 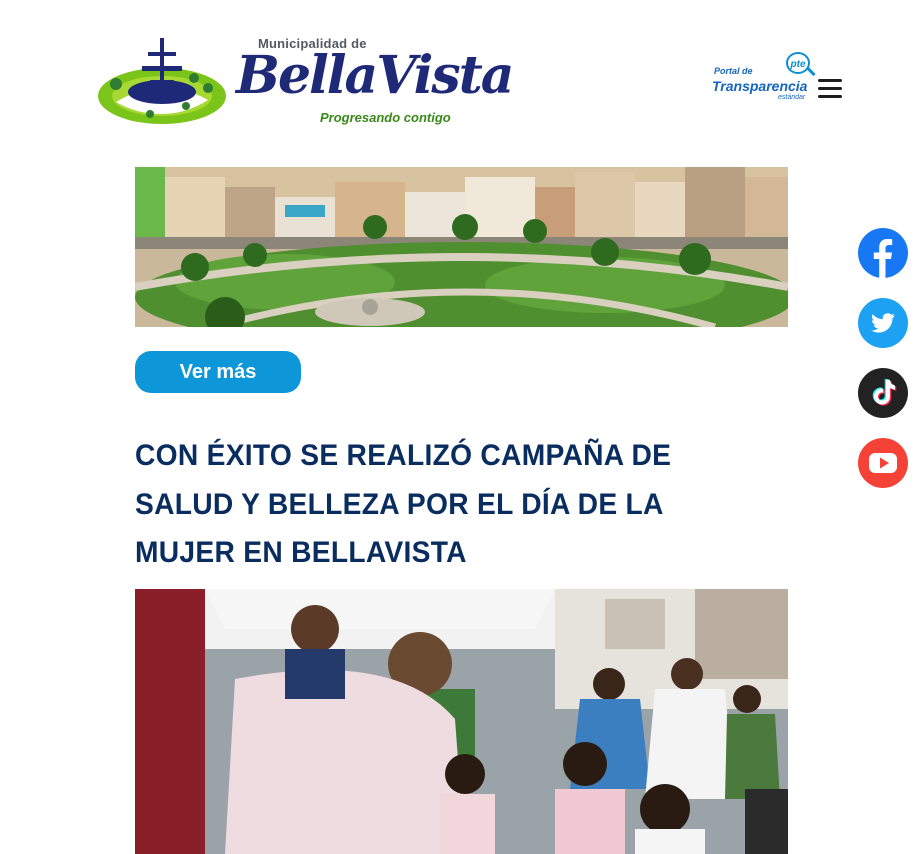 What do you see at coordinates (461, 247) in the screenshot?
I see `plaza-aerial-photo` at bounding box center [461, 247].